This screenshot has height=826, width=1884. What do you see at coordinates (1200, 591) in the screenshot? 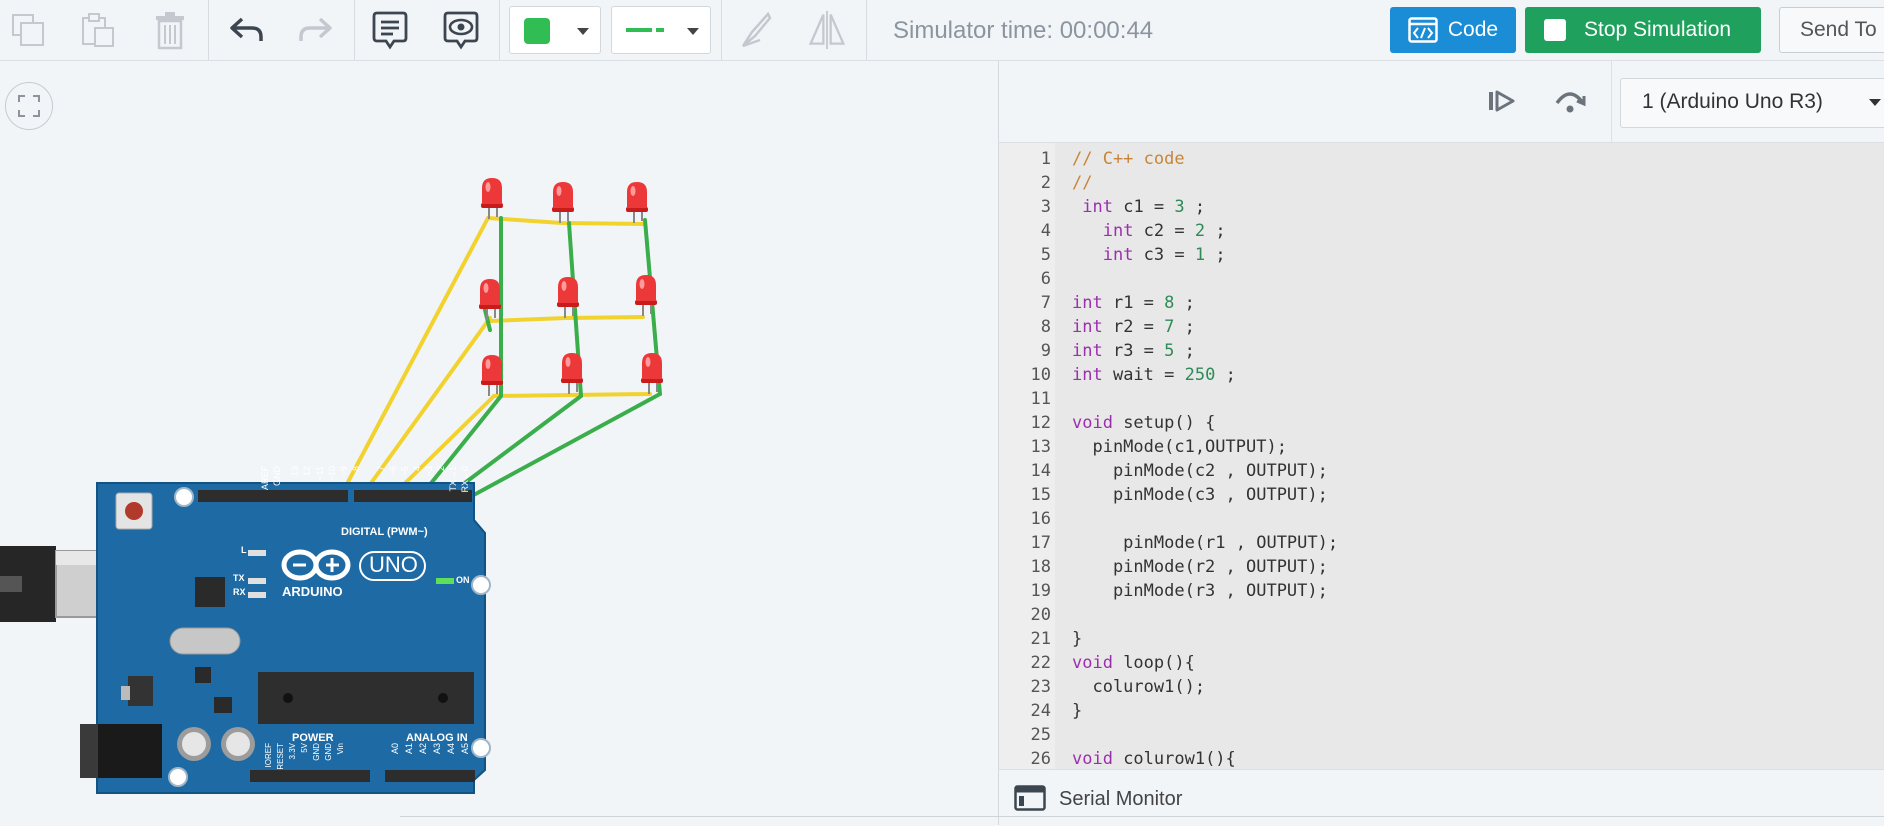
I see `code-text: pinMode(r3 , OUTPUT);` at bounding box center [1200, 591].